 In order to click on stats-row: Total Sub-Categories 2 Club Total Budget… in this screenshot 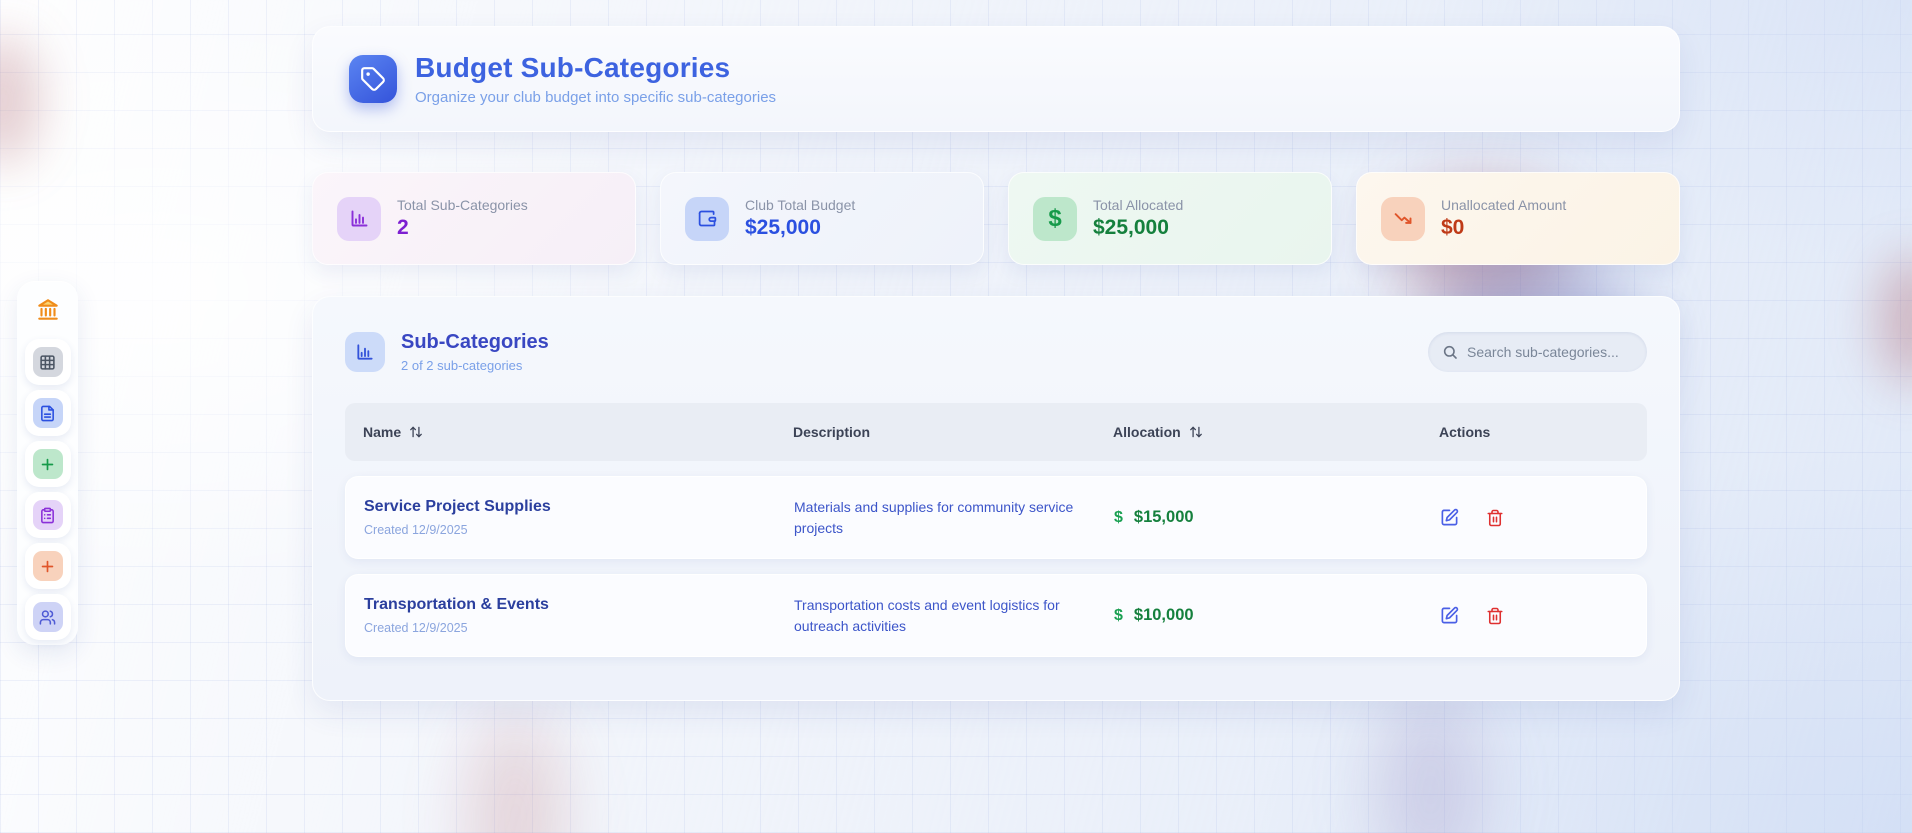, I will do `click(996, 218)`.